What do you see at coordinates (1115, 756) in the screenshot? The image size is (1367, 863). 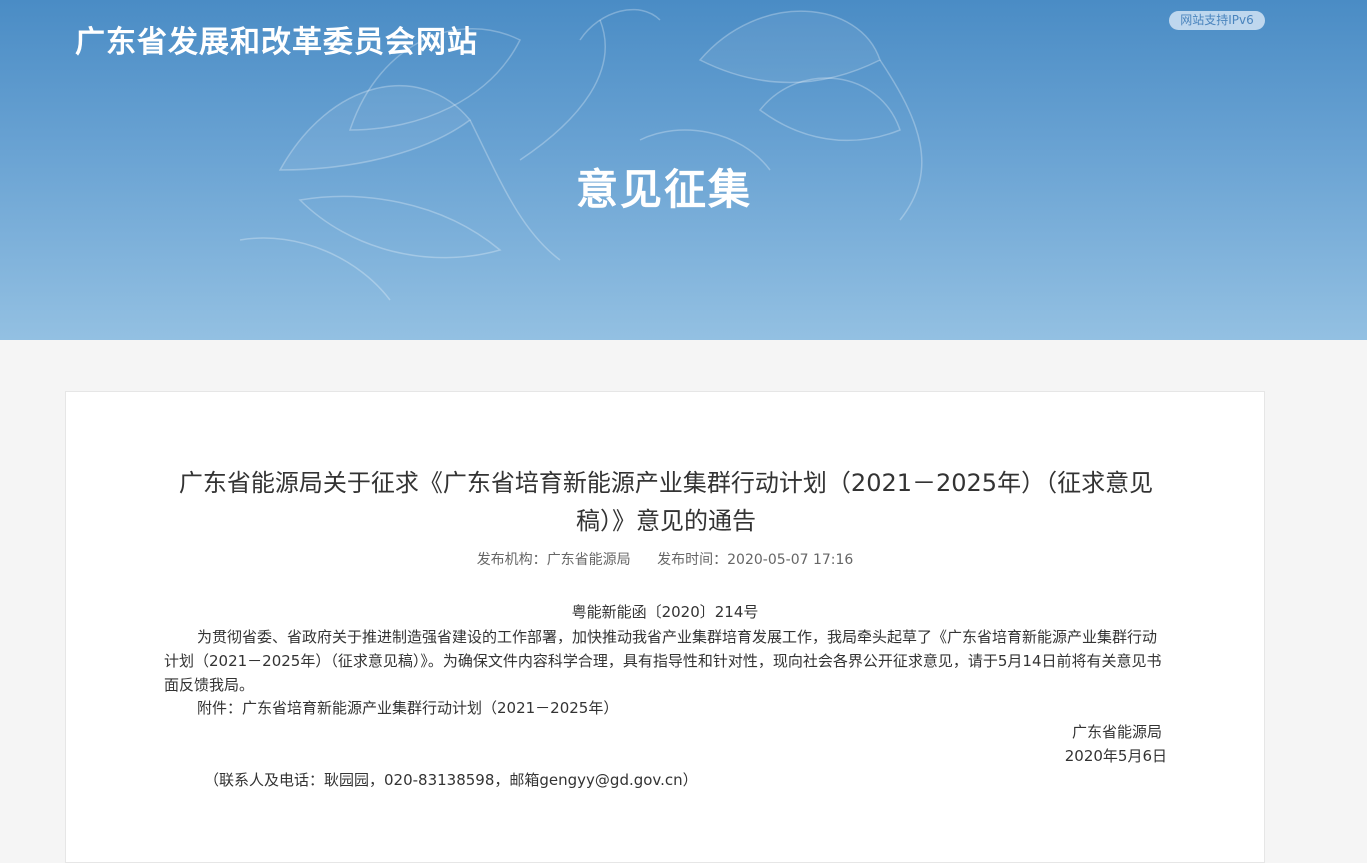 I see `signature-date: 2020年5月6日` at bounding box center [1115, 756].